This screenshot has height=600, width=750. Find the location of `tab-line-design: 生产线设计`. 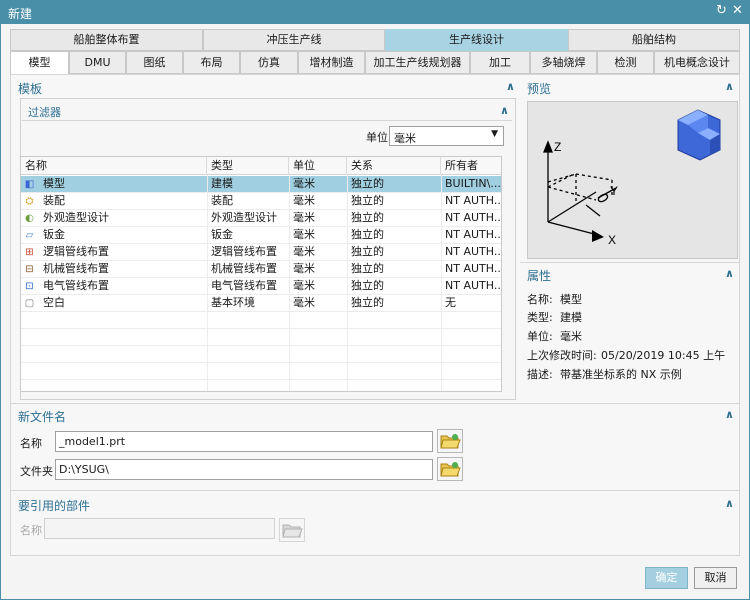

tab-line-design: 生产线设计 is located at coordinates (476, 40).